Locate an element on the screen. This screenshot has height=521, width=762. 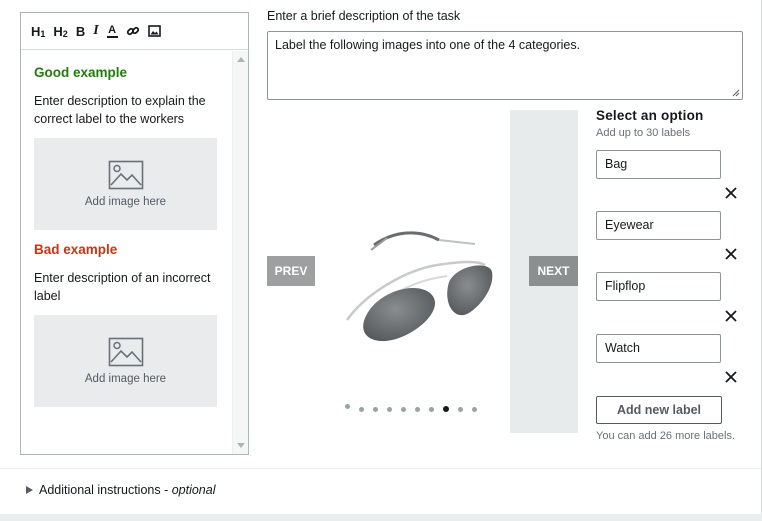
bad-example-image-placeholder: Add image here is located at coordinates (125, 361).